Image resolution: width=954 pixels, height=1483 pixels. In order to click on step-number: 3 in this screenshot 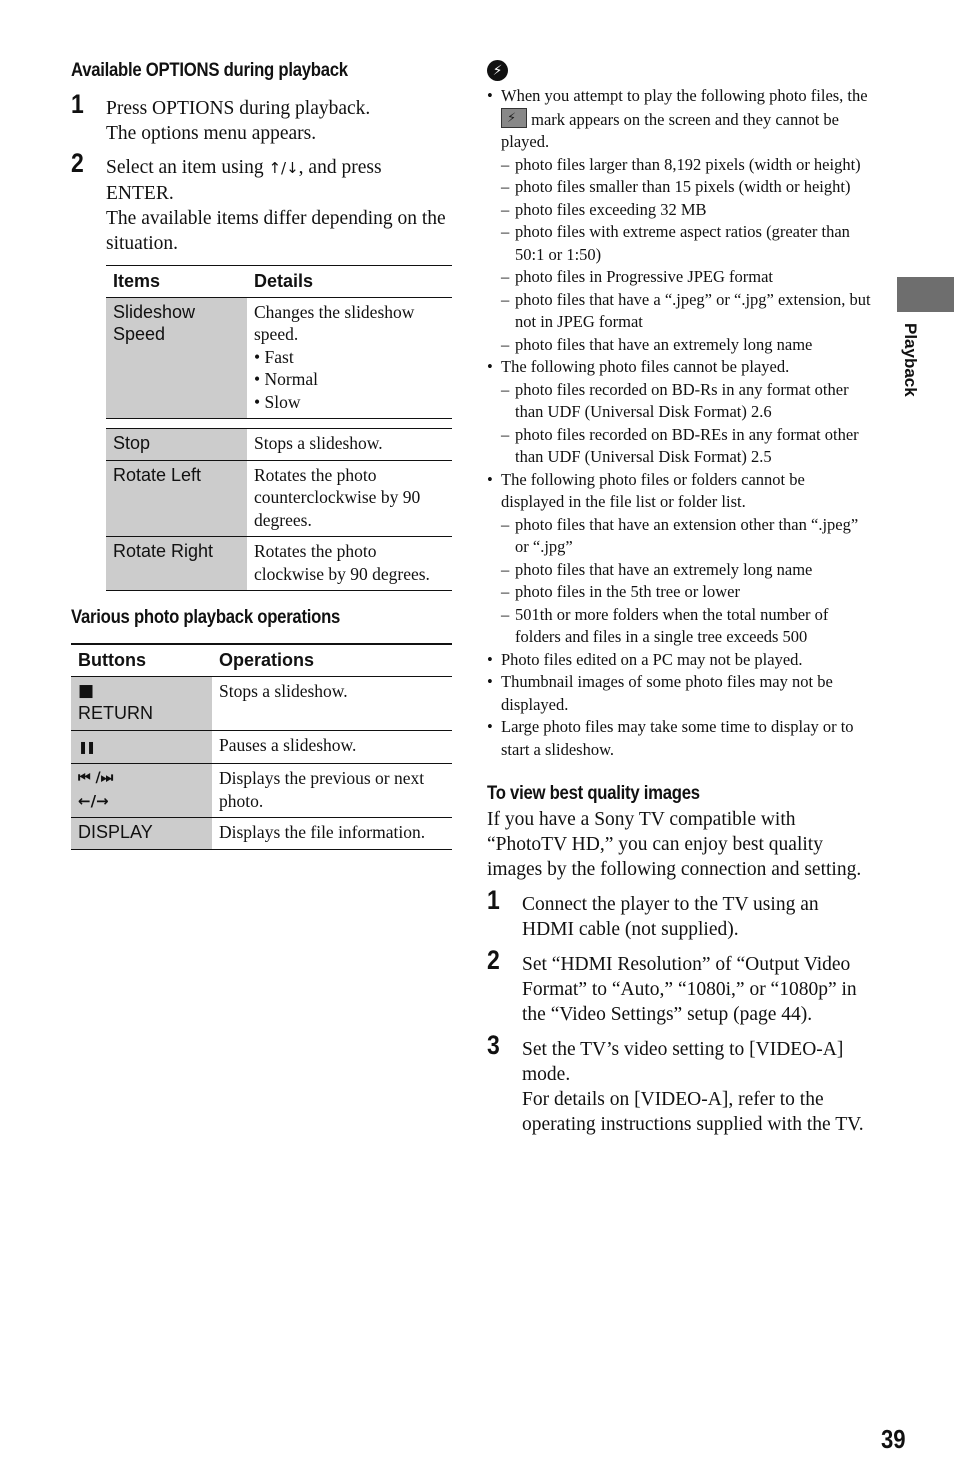, I will do `click(493, 1045)`.